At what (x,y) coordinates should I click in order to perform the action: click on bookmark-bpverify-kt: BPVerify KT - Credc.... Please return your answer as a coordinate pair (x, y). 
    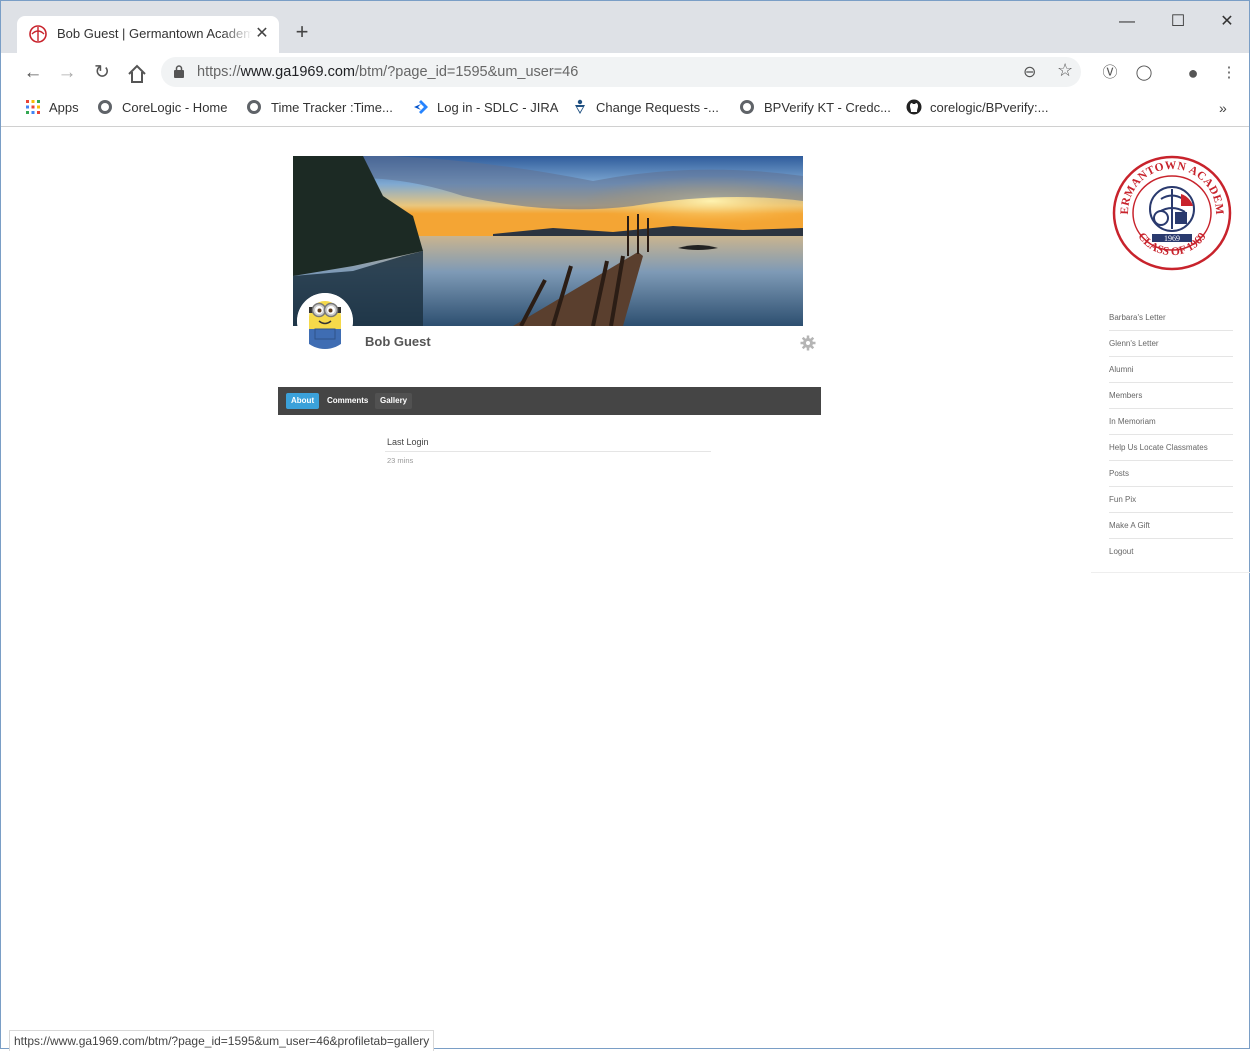
    Looking at the image, I should click on (815, 108).